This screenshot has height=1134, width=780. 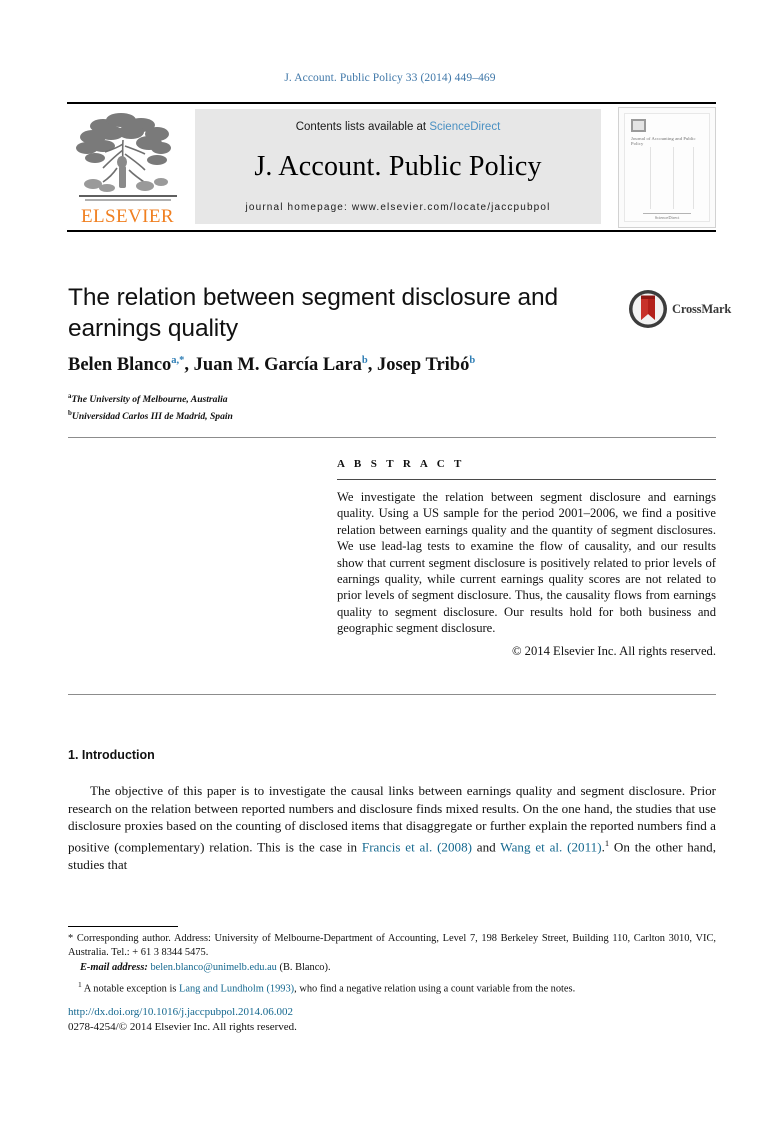 I want to click on masthead-bottom-rule, so click(x=391, y=231).